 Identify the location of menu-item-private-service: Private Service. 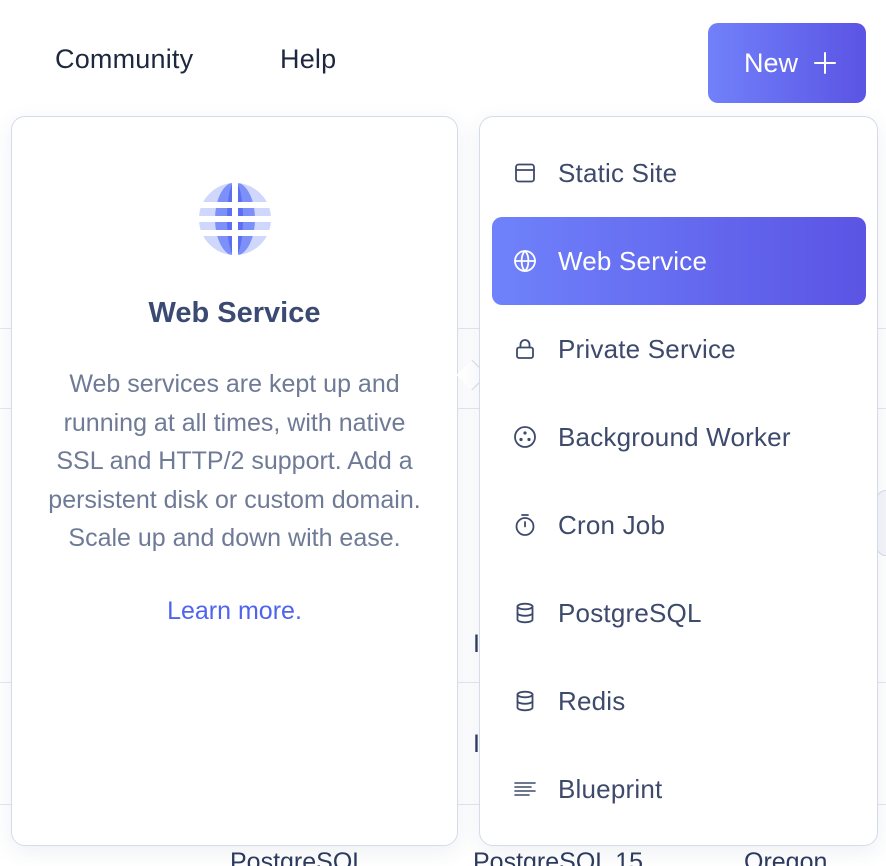
(679, 349).